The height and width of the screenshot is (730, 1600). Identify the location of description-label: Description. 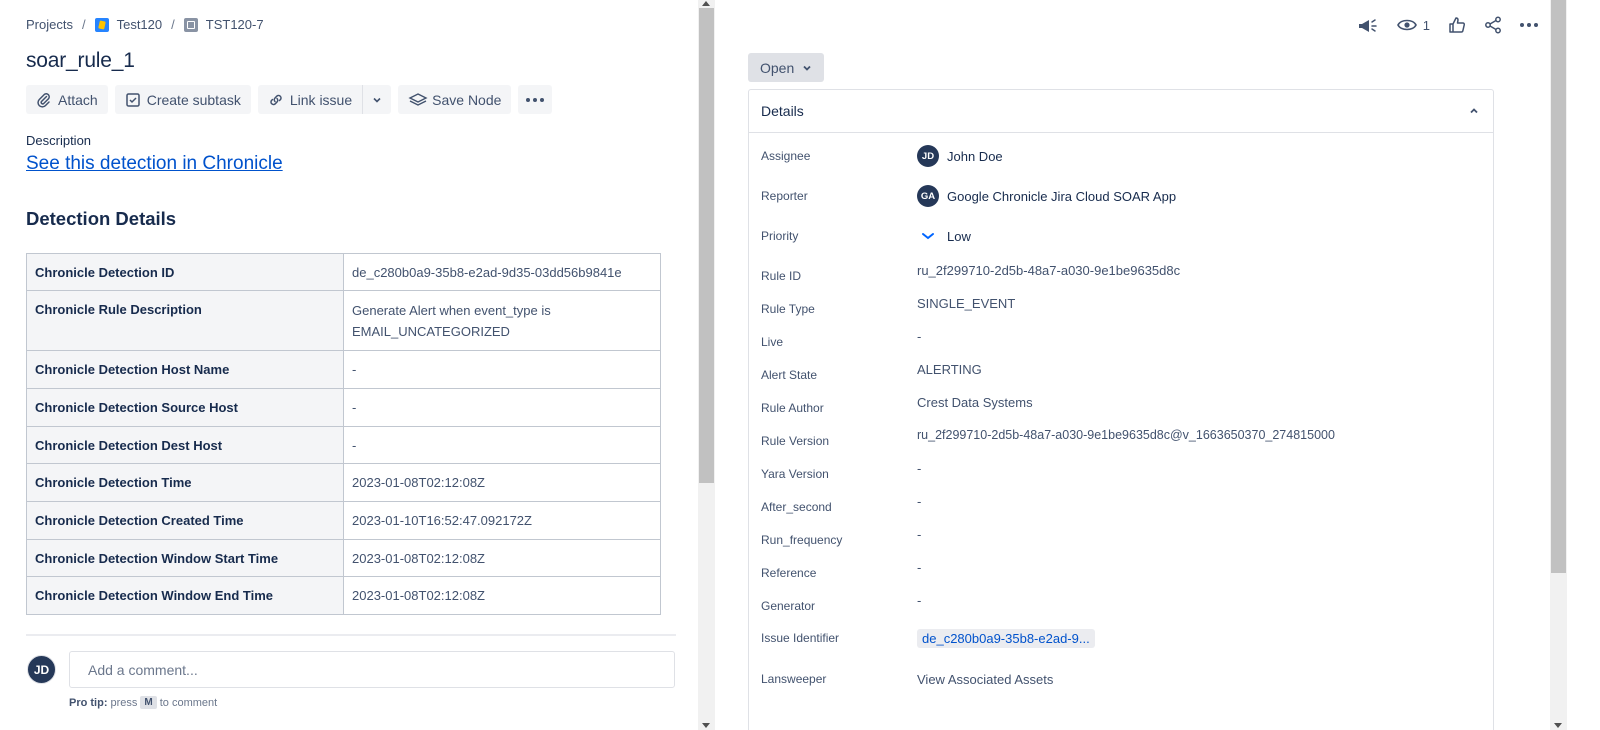
(59, 140).